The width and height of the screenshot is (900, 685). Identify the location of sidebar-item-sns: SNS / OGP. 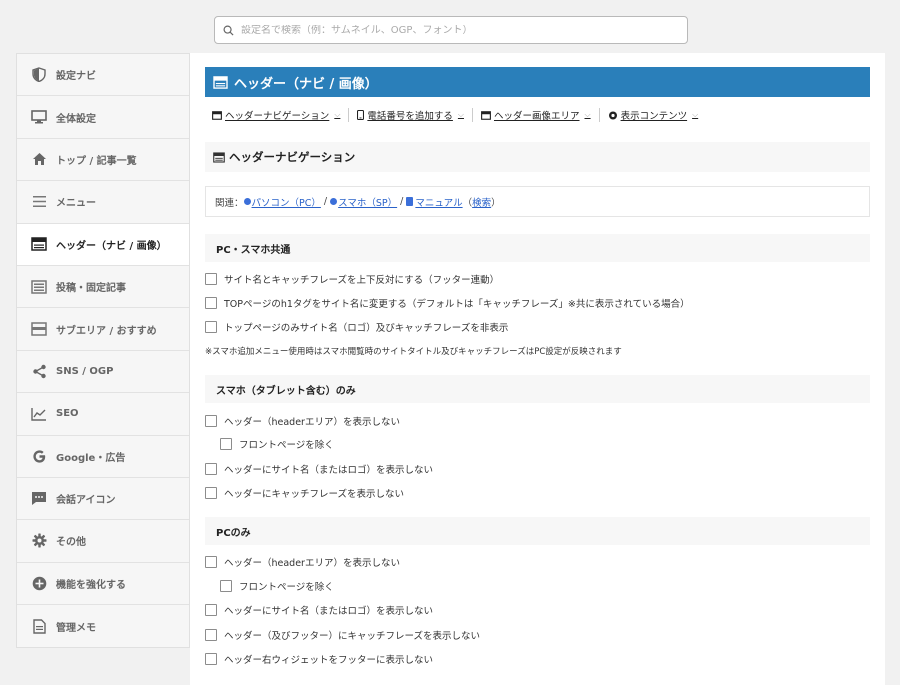
(103, 372).